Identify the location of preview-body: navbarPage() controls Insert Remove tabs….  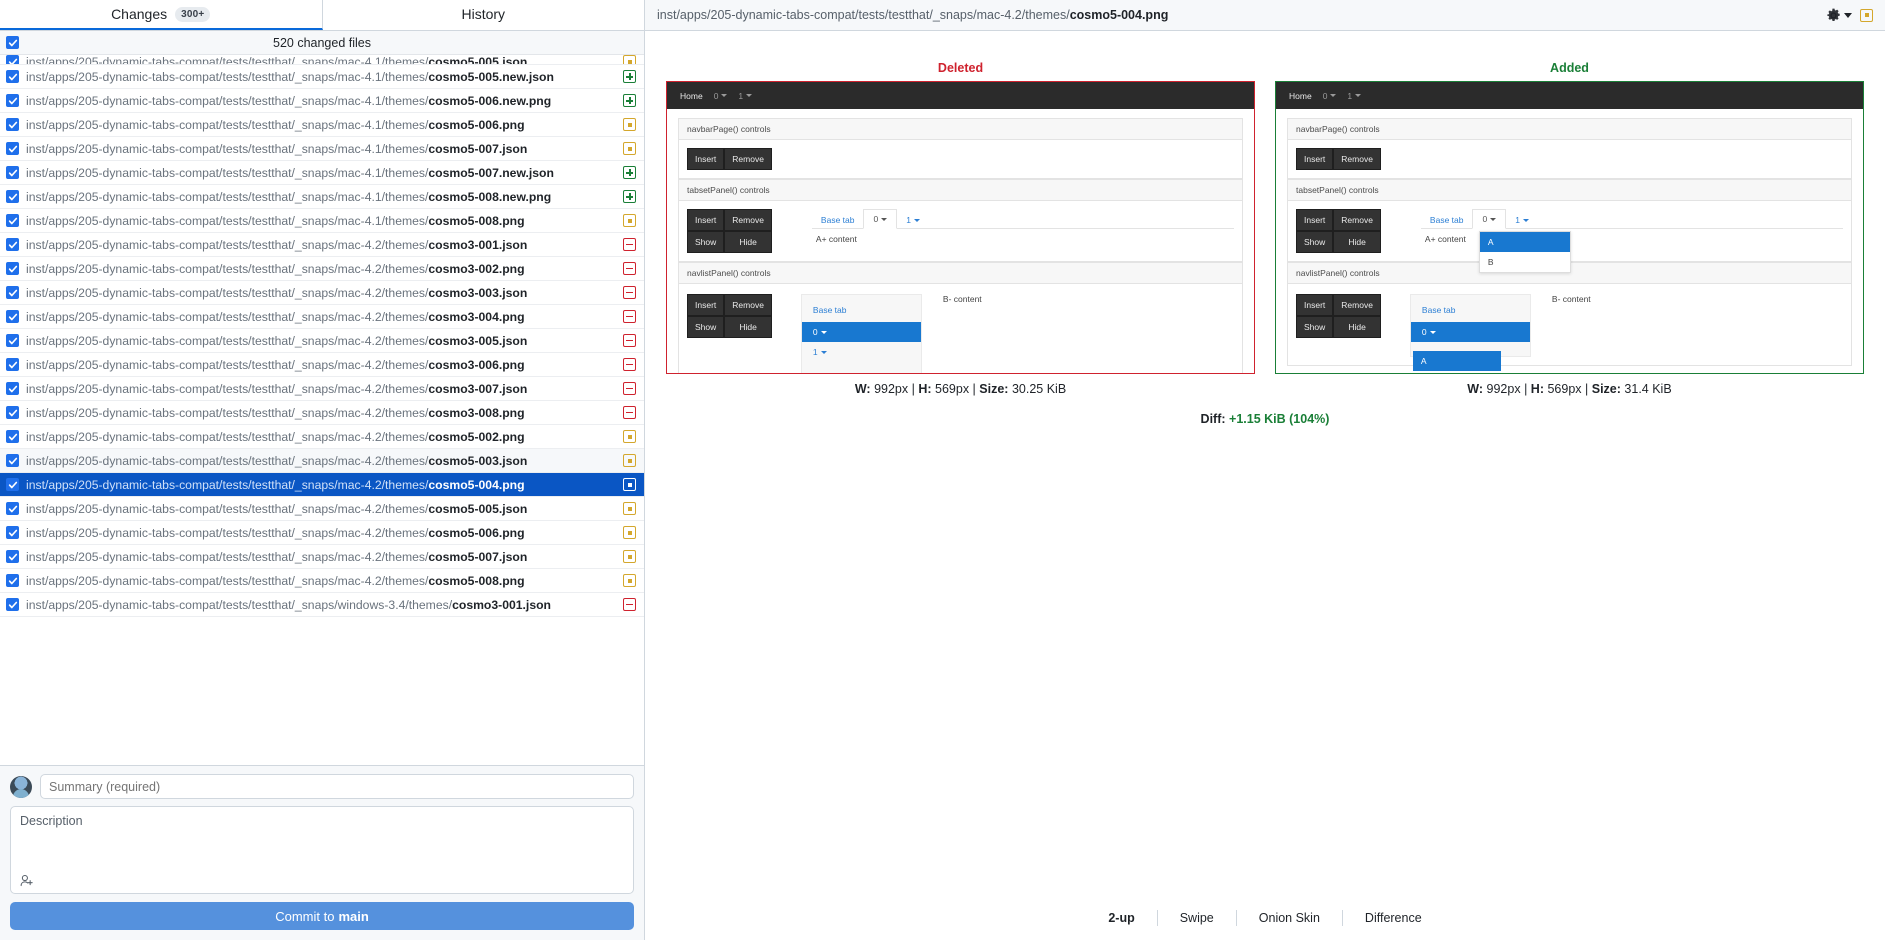
(1569, 241).